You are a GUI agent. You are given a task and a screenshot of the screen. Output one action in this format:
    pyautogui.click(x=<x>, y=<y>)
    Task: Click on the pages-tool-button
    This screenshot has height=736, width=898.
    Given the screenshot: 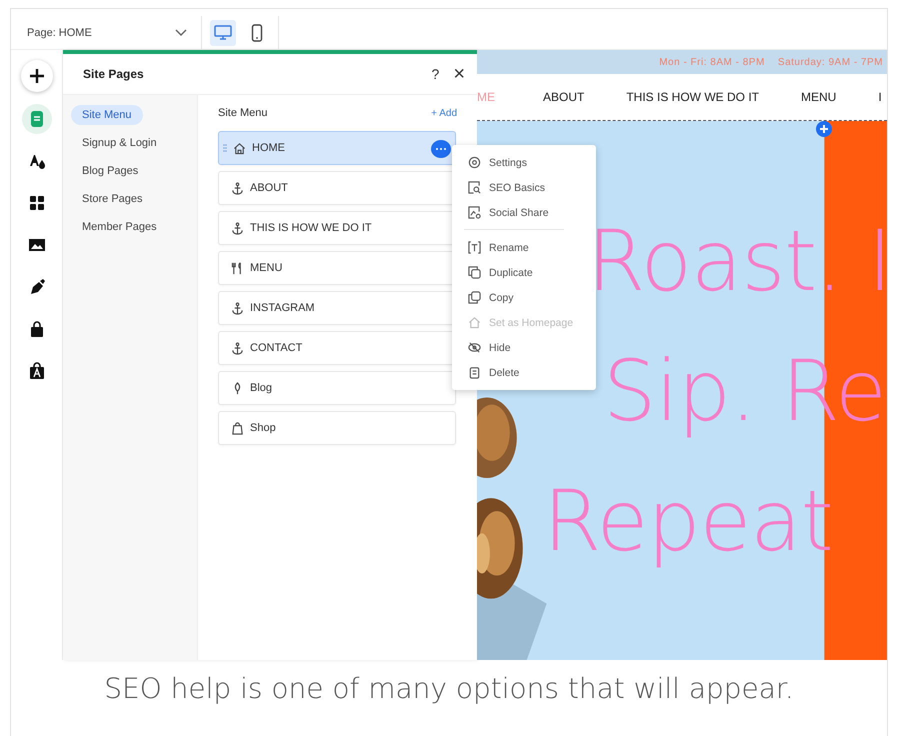 What is the action you would take?
    pyautogui.click(x=37, y=119)
    